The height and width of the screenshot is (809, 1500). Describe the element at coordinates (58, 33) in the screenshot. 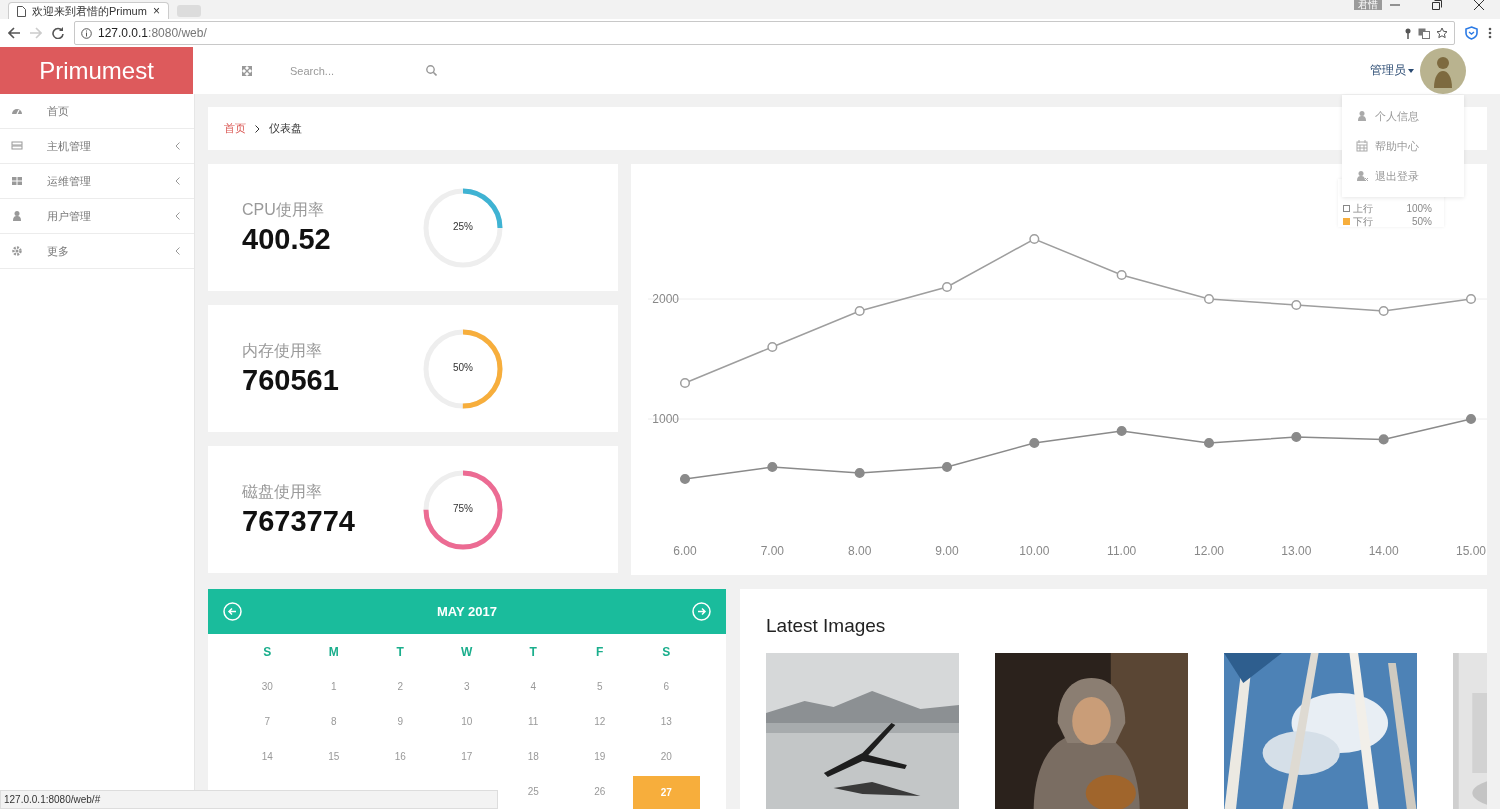

I see `reload-icon` at that location.